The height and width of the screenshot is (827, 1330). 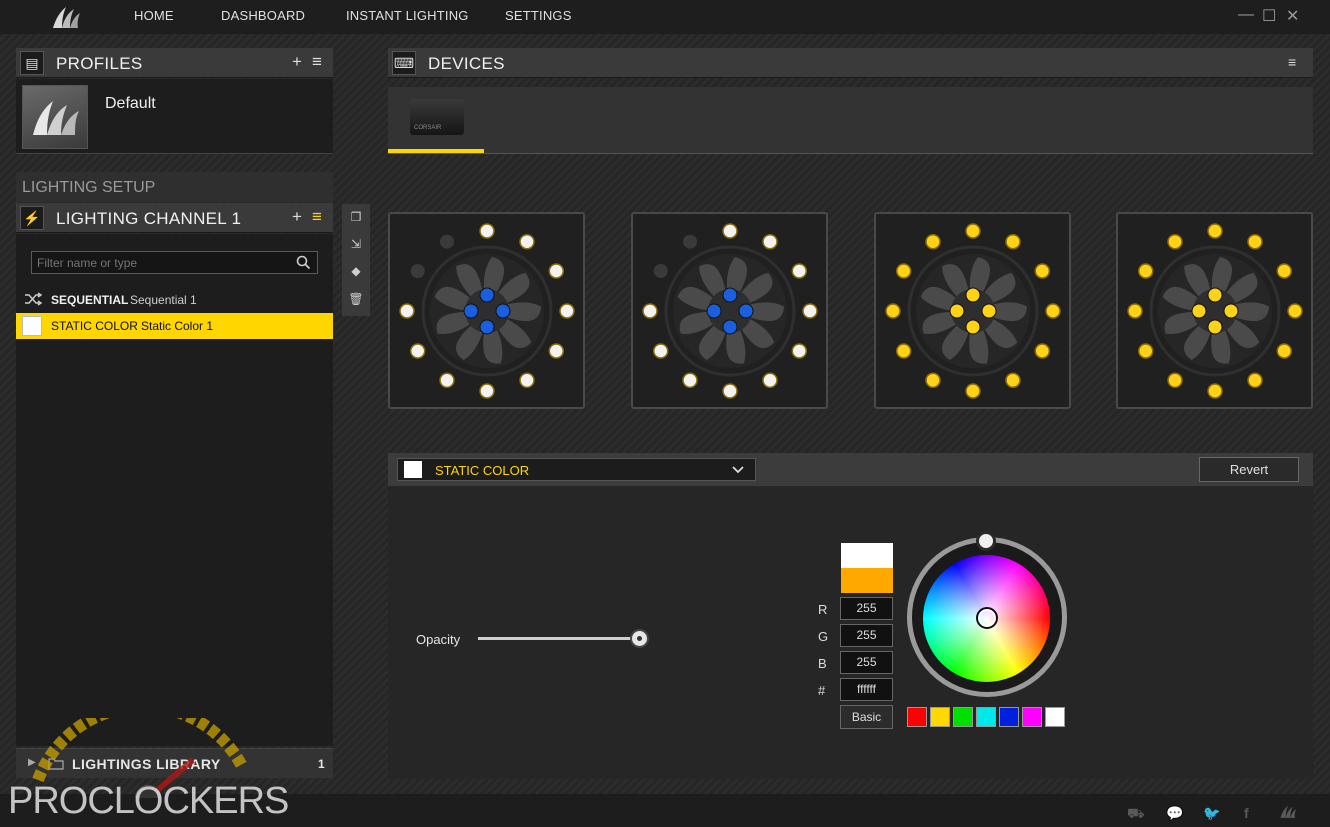 What do you see at coordinates (822, 663) in the screenshot?
I see `b-label: B` at bounding box center [822, 663].